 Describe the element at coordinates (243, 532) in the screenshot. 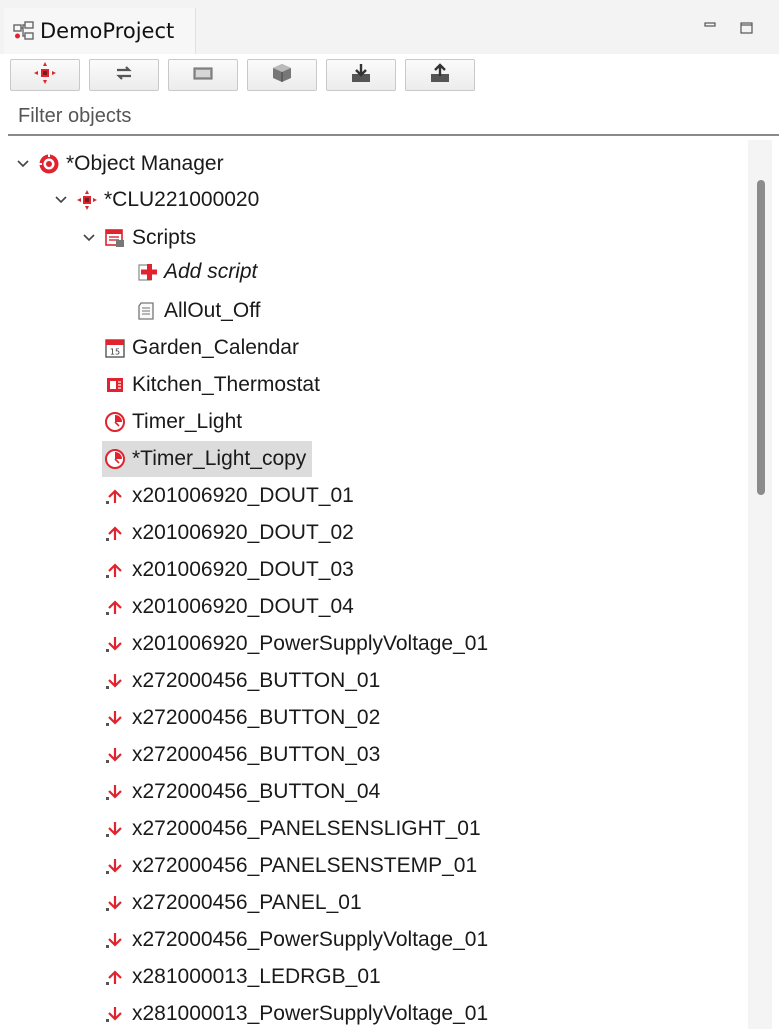

I see `tree-item-label: x201006920_DOUT_02` at that location.